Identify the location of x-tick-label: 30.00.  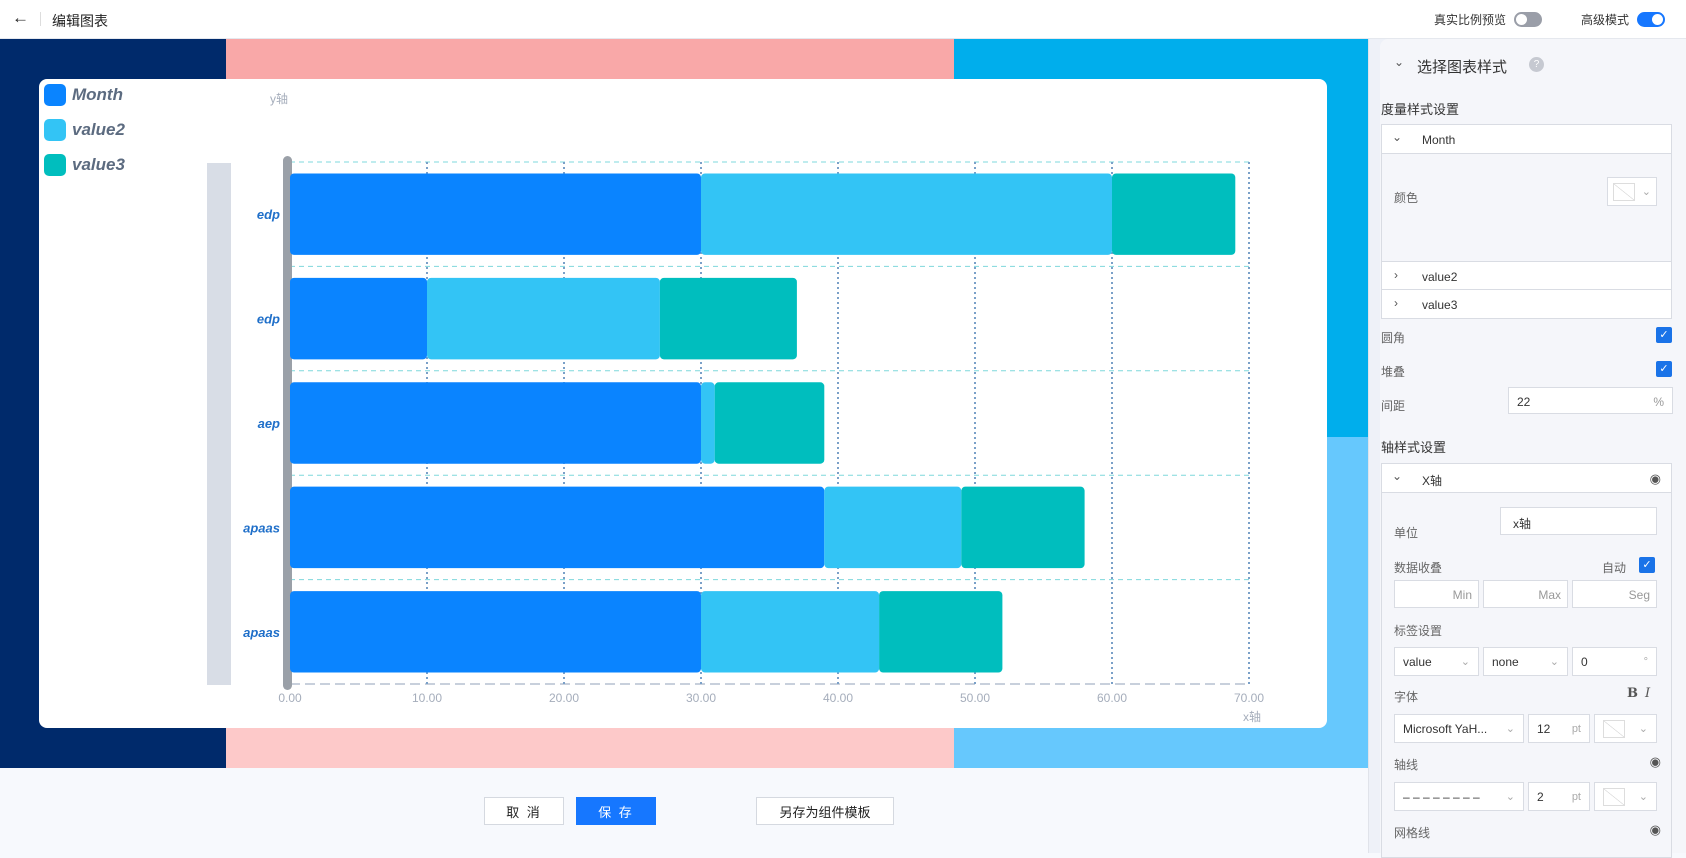
(701, 698).